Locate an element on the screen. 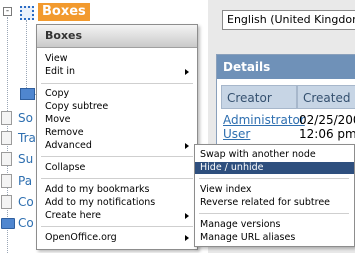 Image resolution: width=355 pixels, height=253 pixels. menu-item-openoffice: OpenOffice.org is located at coordinates (117, 238).